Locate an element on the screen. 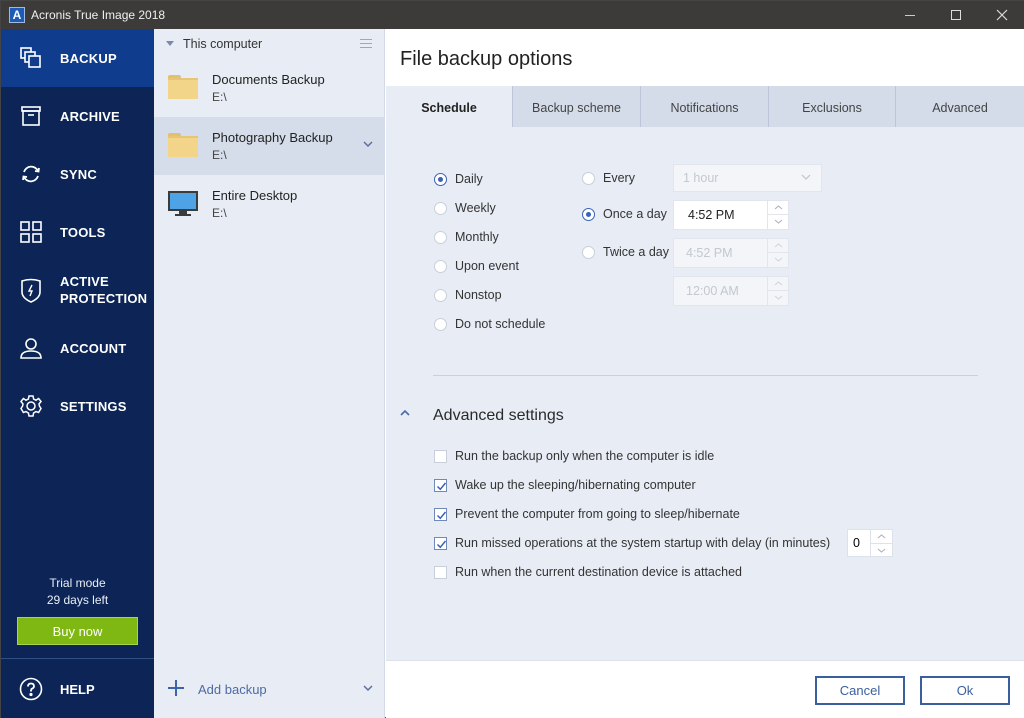  backup-list-header: This computer is located at coordinates (269, 44).